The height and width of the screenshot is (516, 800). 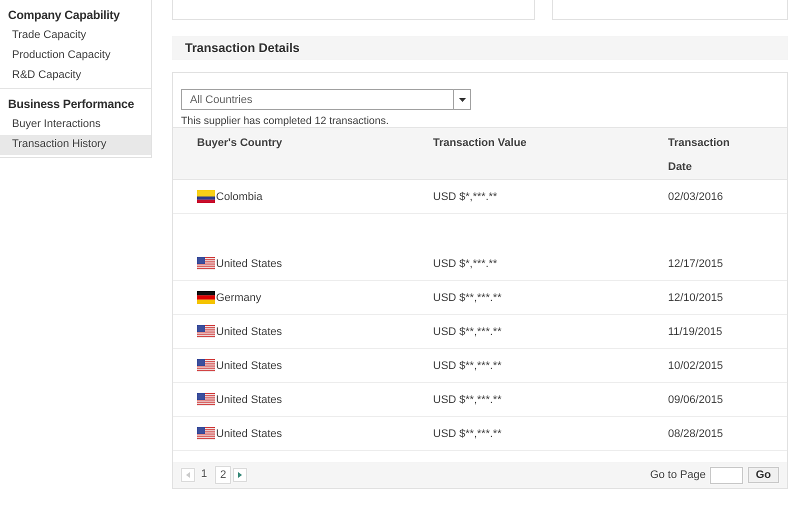 I want to click on transaction-date: 10/02/2015, so click(x=696, y=366).